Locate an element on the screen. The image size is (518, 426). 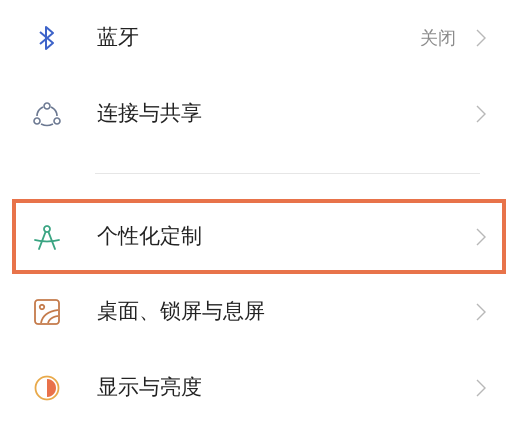
item-label: 桌面、锁屏与息屏 is located at coordinates (181, 312).